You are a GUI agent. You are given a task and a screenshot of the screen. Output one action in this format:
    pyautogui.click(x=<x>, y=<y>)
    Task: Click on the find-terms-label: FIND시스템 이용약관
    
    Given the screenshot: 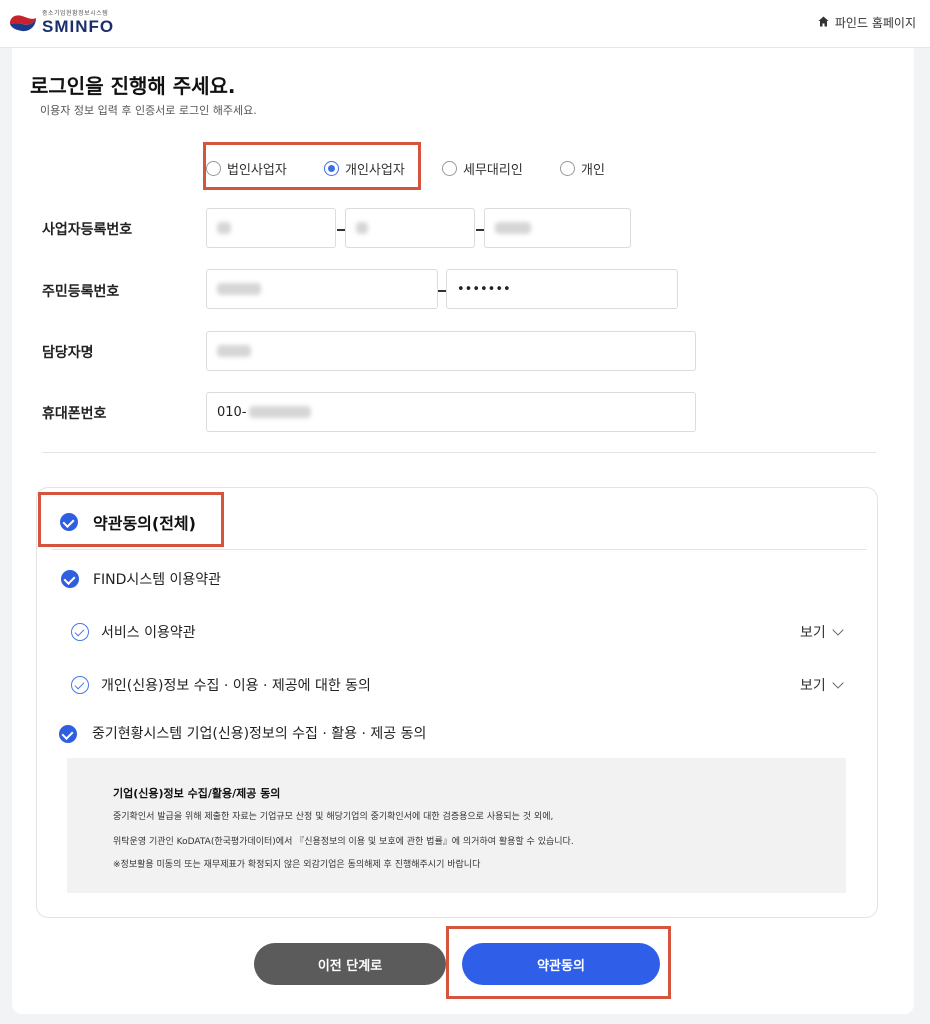 What is the action you would take?
    pyautogui.click(x=157, y=580)
    